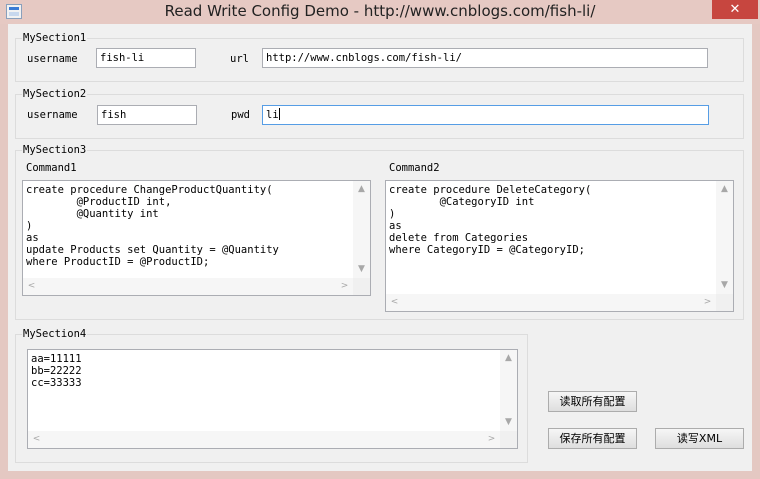 The image size is (760, 479). I want to click on save-all-config-button: 保存所有配置, so click(592, 438).